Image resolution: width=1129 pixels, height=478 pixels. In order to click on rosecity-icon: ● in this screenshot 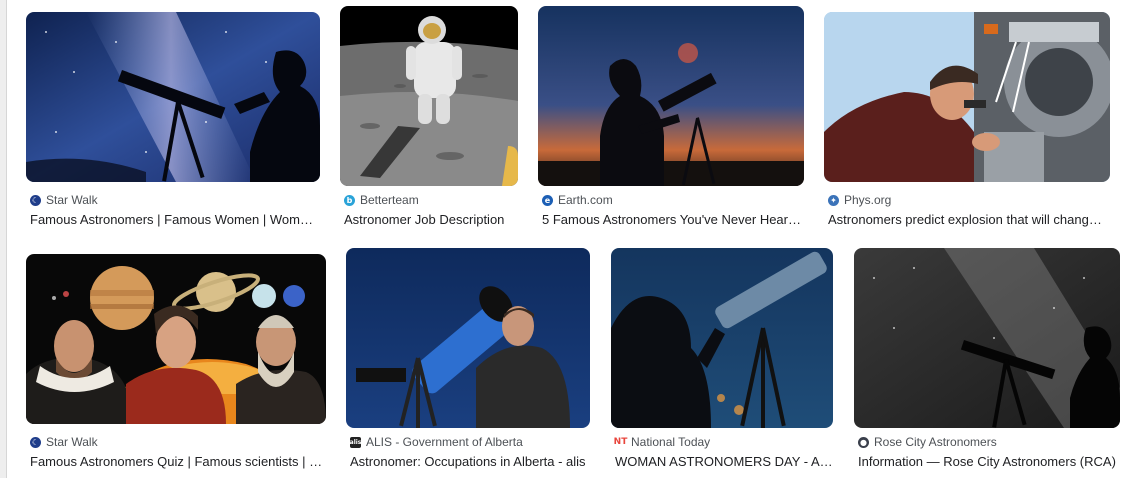, I will do `click(863, 442)`.